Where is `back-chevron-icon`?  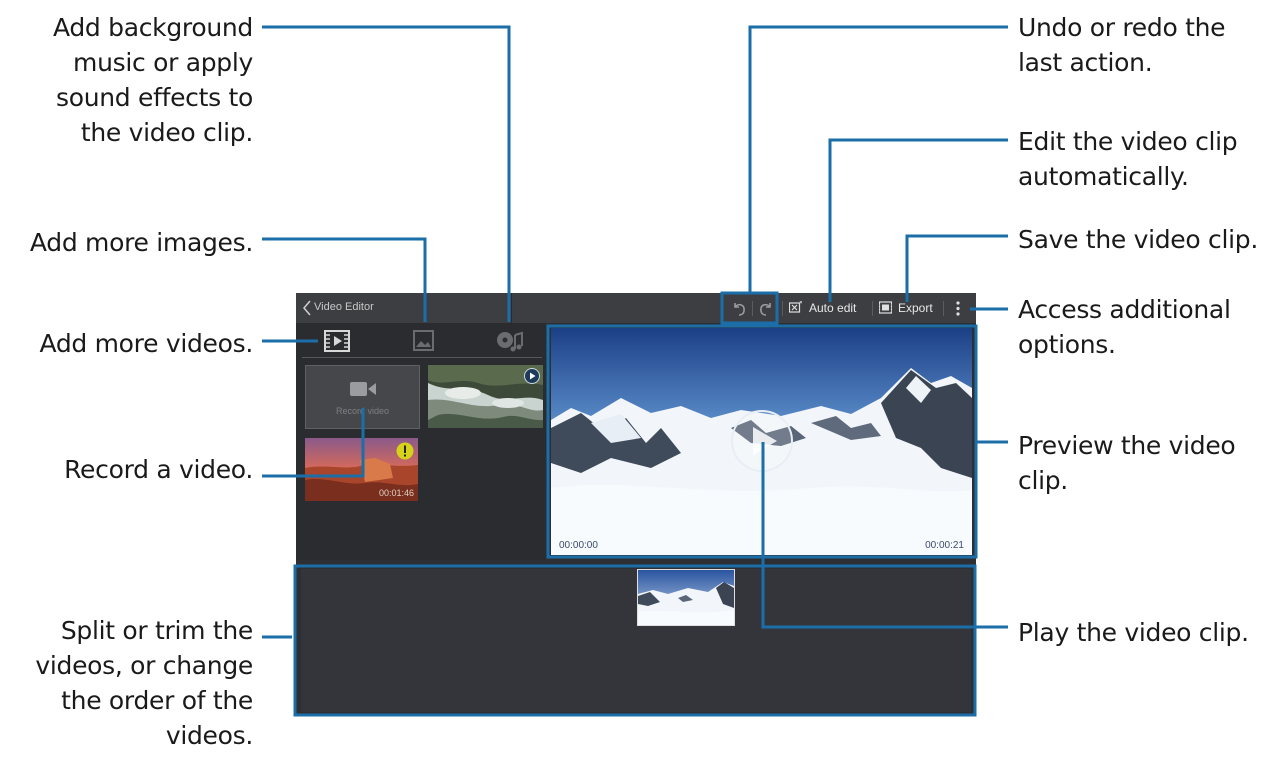
back-chevron-icon is located at coordinates (306, 308).